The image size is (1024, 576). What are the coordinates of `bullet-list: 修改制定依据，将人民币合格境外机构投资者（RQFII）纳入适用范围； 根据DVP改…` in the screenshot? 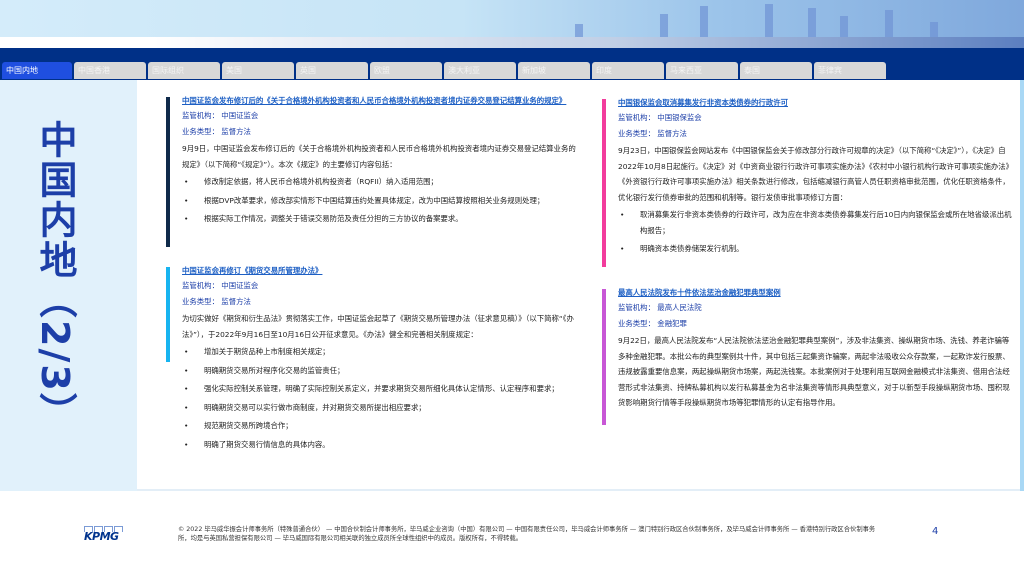 It's located at (379, 200).